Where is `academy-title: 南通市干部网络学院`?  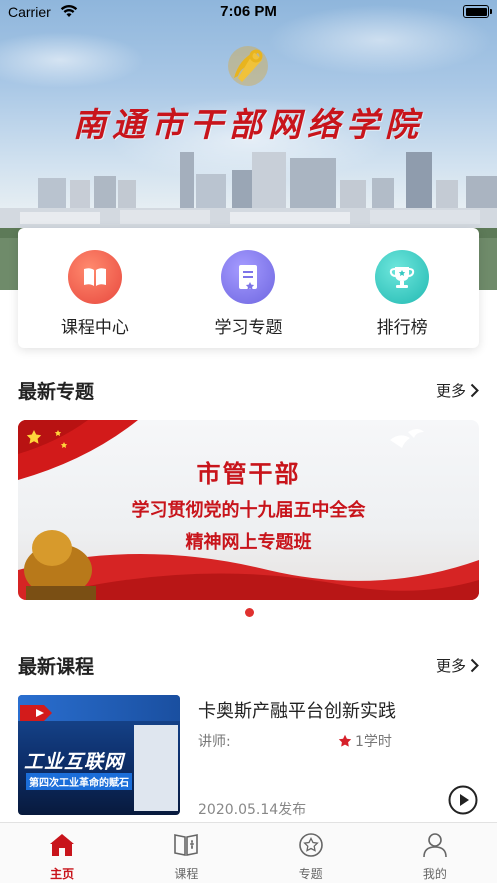
academy-title: 南通市干部网络学院 is located at coordinates (248, 124).